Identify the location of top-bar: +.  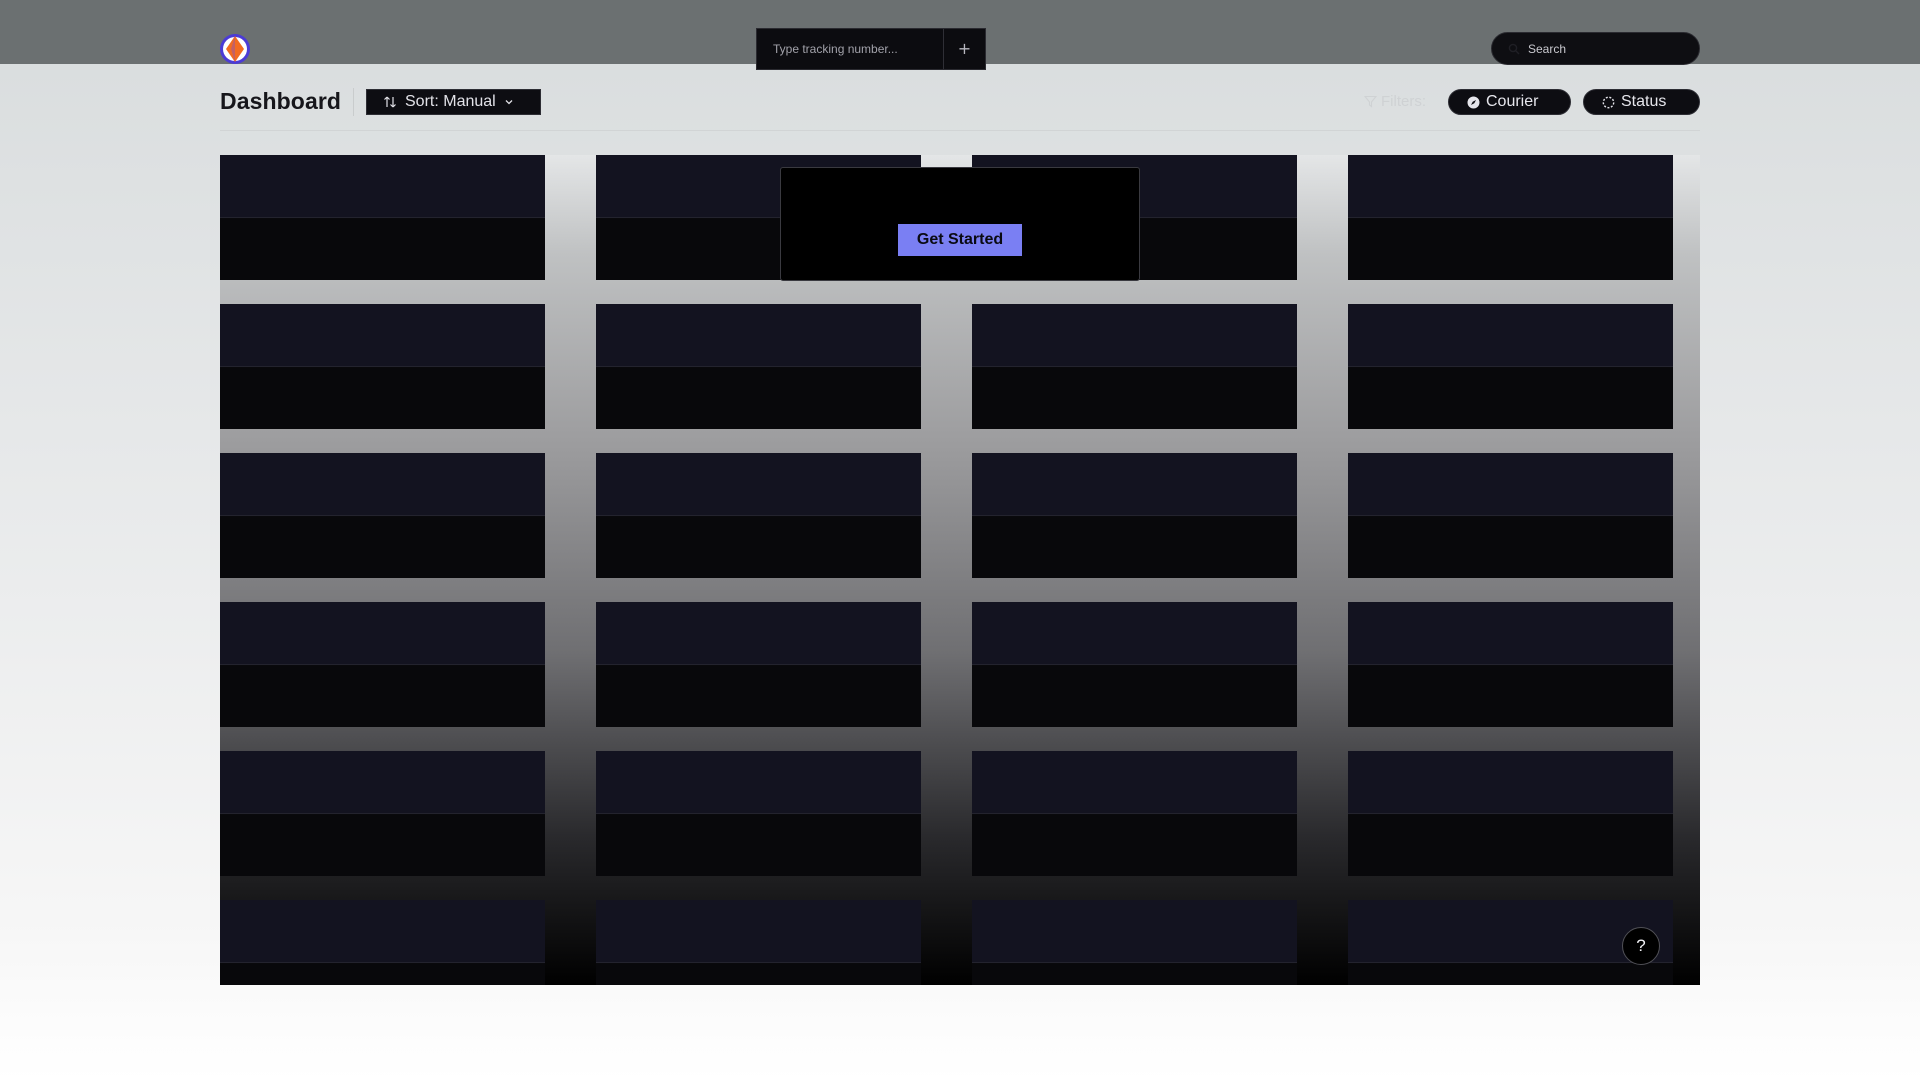
(960, 35).